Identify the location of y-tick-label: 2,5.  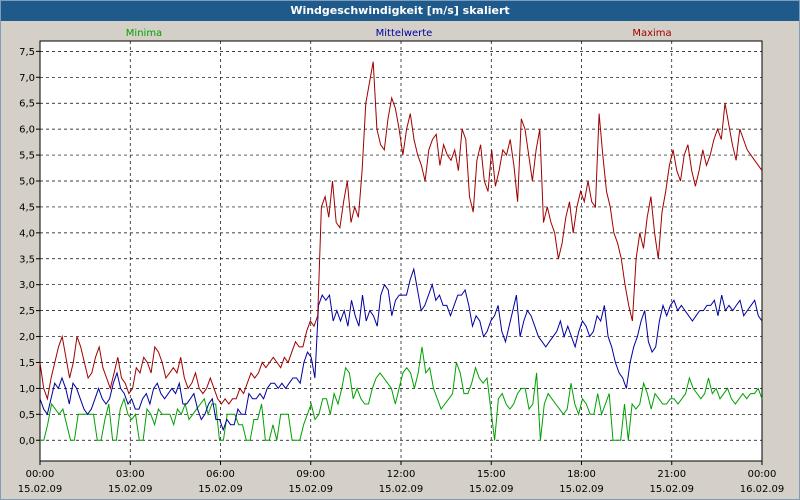
(27, 311).